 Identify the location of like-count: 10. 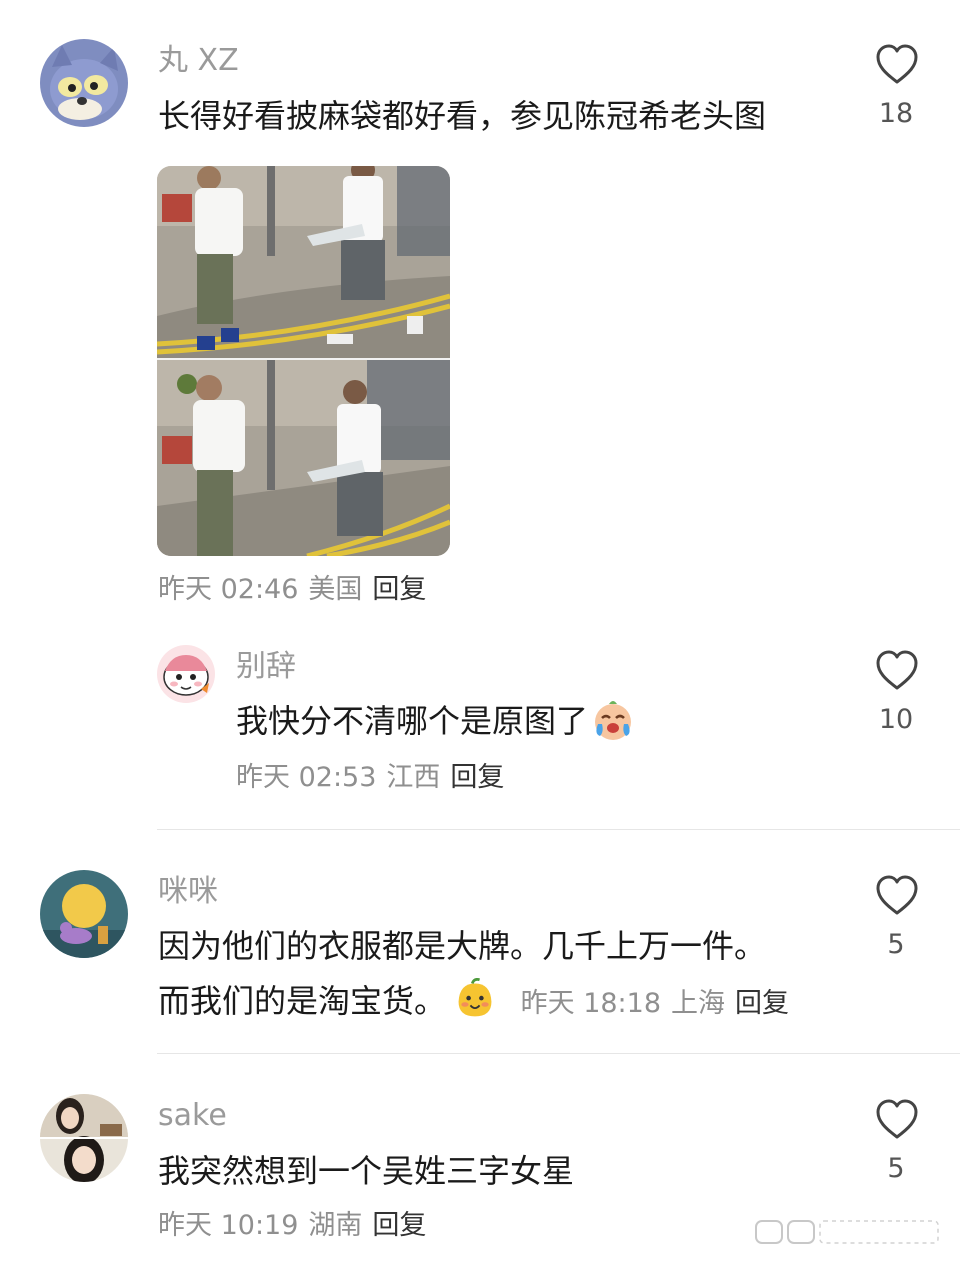
(896, 719).